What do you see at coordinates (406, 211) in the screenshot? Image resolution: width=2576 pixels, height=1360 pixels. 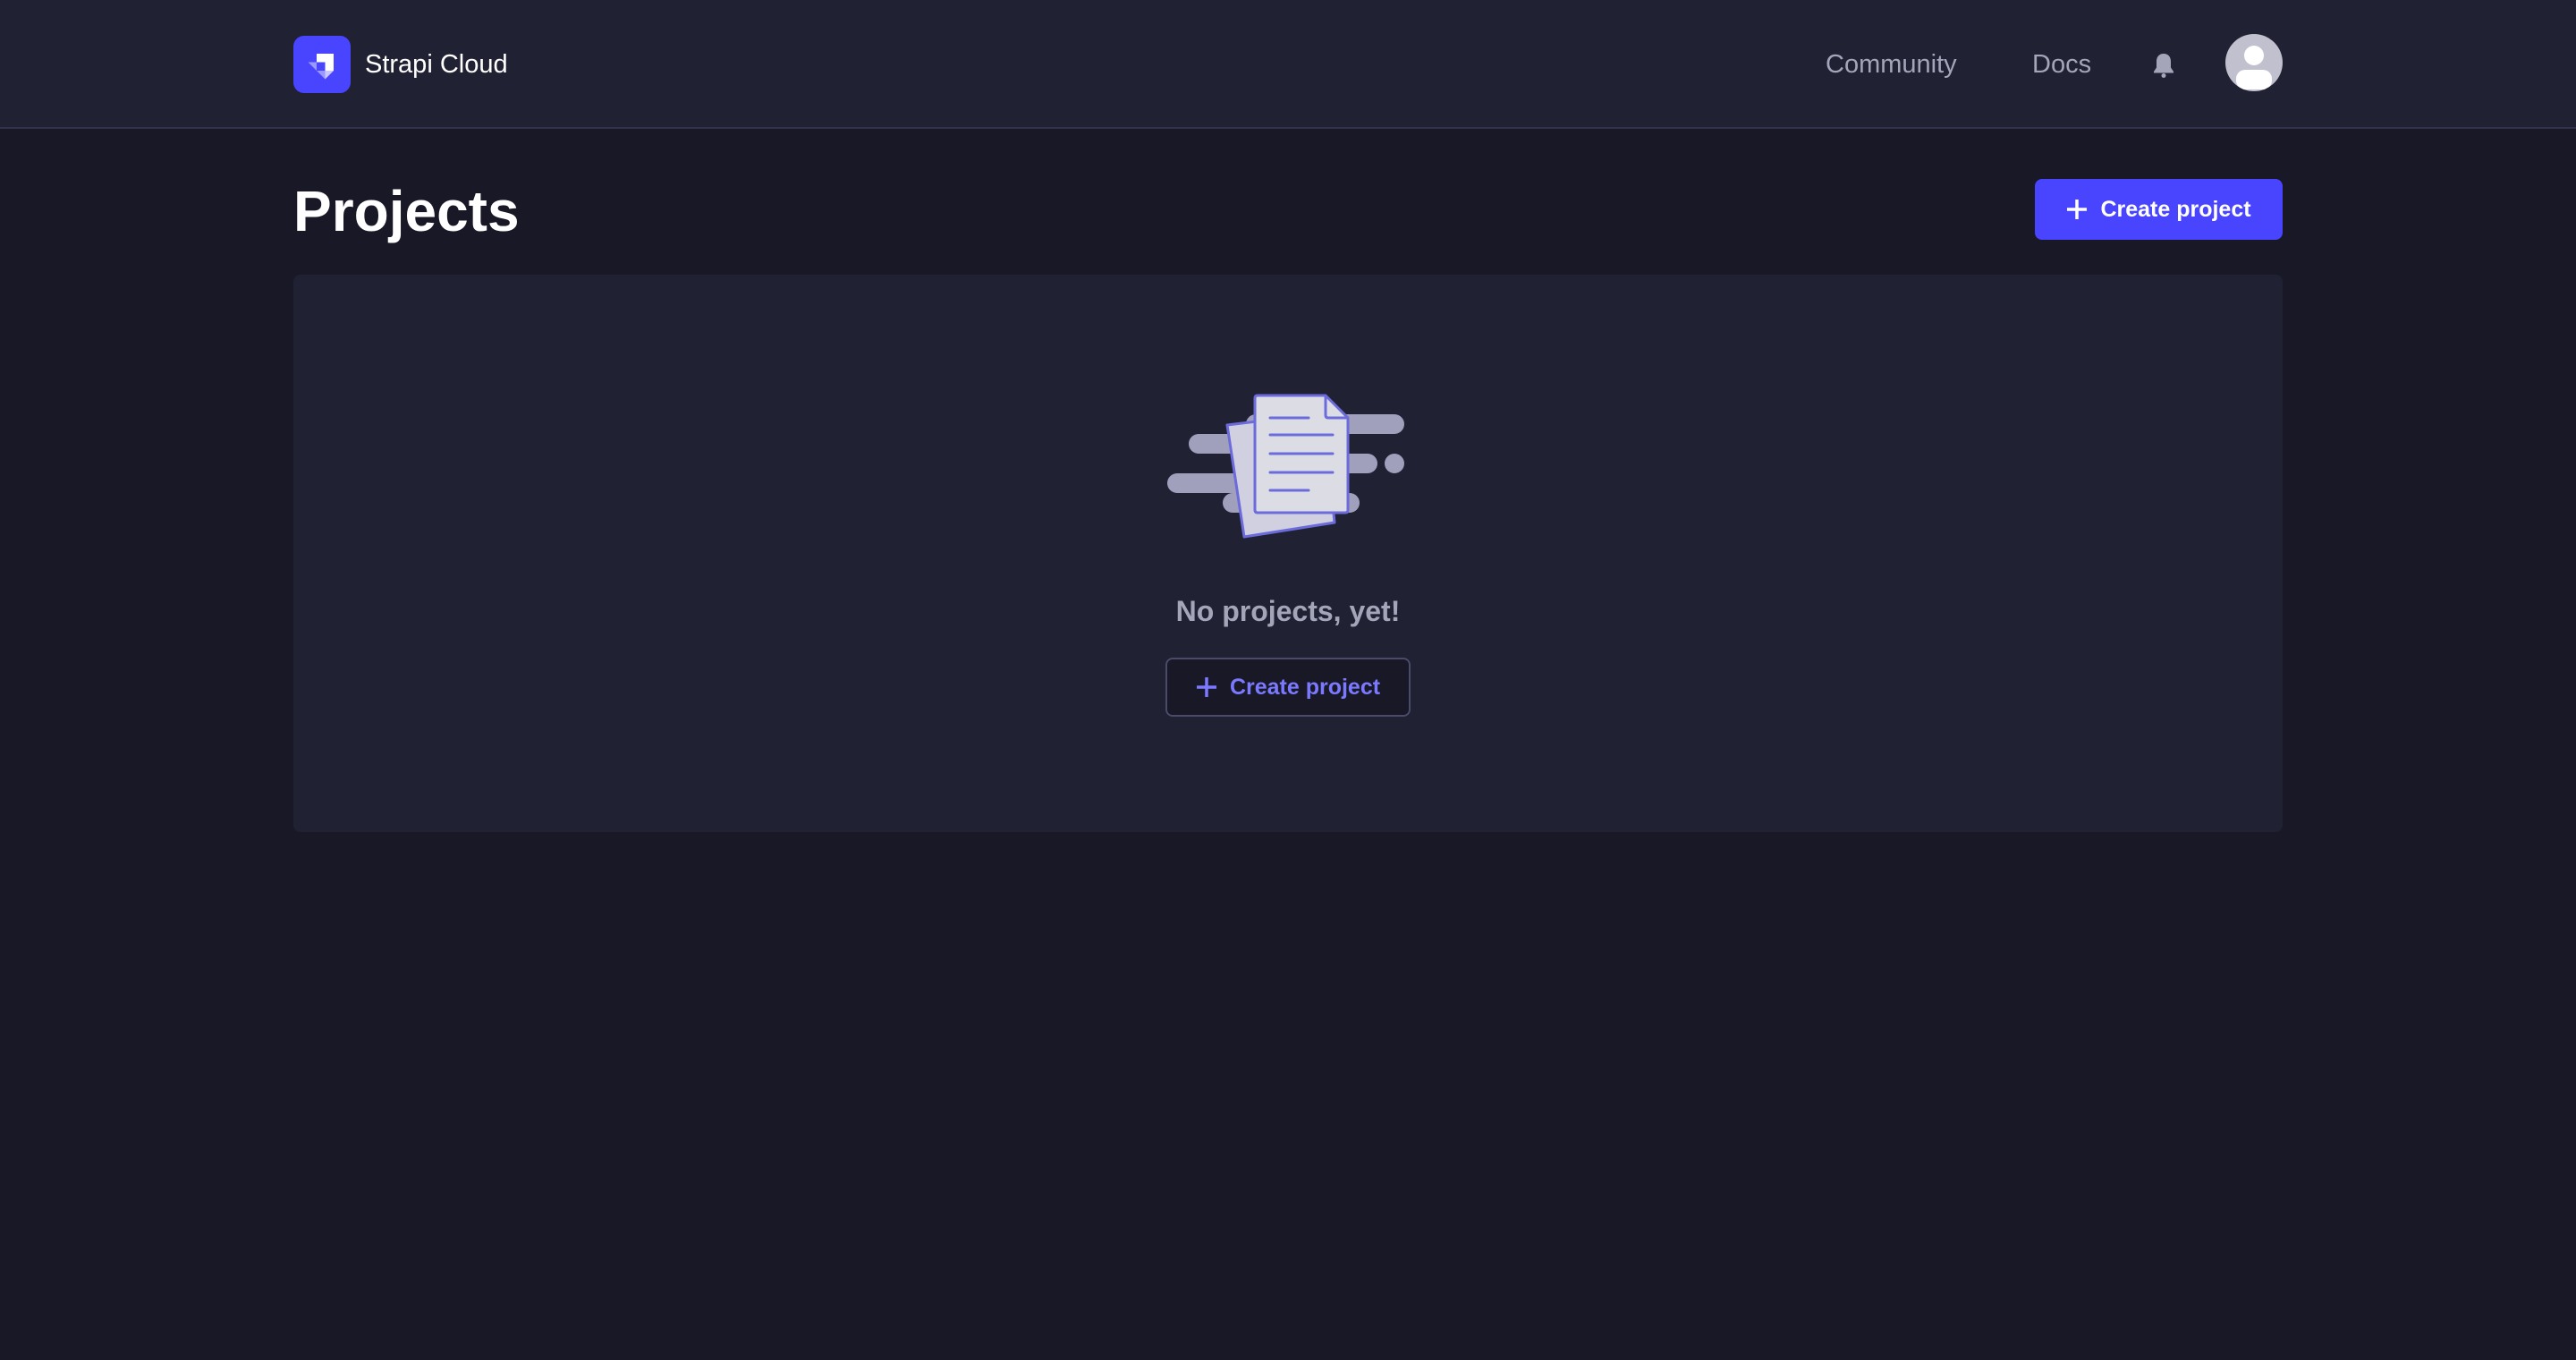 I see `page-title: Projects` at bounding box center [406, 211].